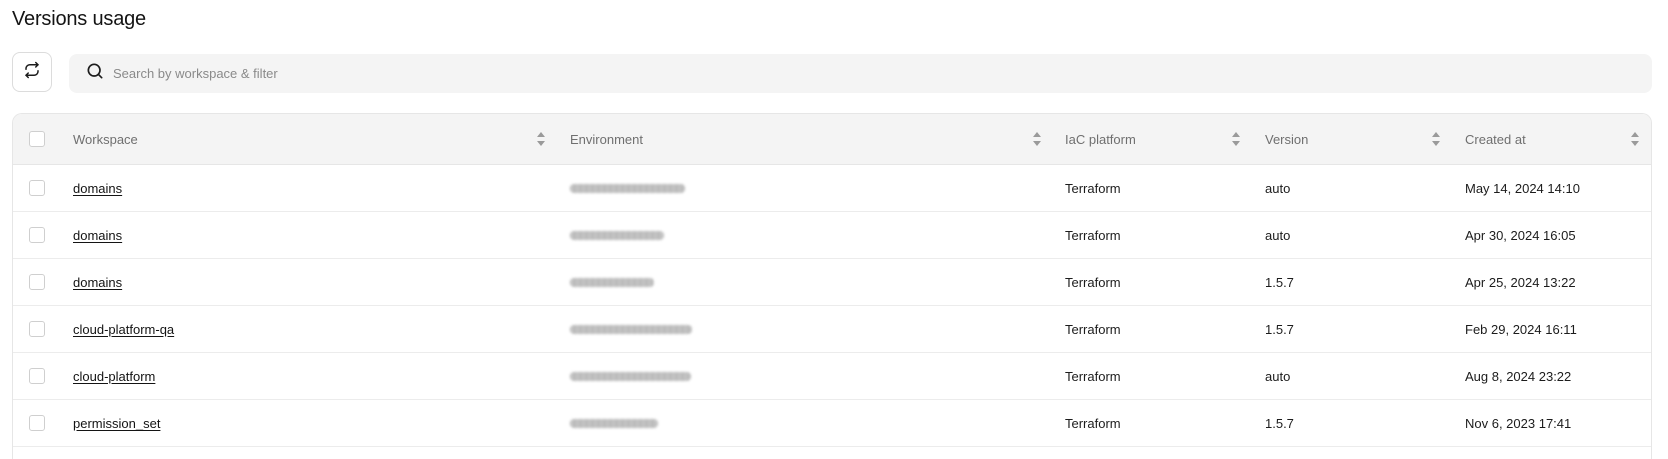 Image resolution: width=1668 pixels, height=459 pixels. Describe the element at coordinates (123, 329) in the screenshot. I see `workspace-link: cloud-platform-qa` at that location.